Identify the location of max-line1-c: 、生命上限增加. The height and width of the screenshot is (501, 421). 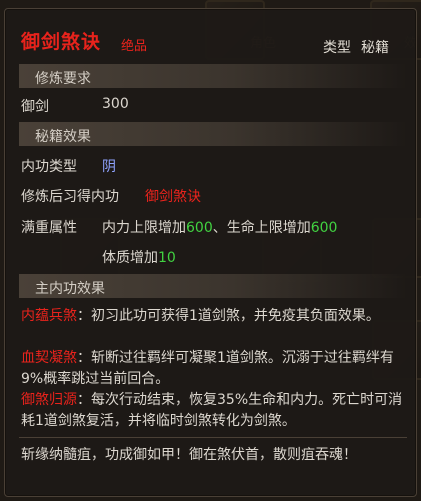
(261, 228).